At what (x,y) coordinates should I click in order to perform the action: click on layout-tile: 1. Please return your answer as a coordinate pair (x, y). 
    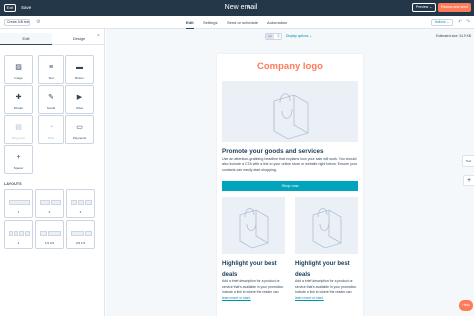
    Looking at the image, I should click on (18, 203).